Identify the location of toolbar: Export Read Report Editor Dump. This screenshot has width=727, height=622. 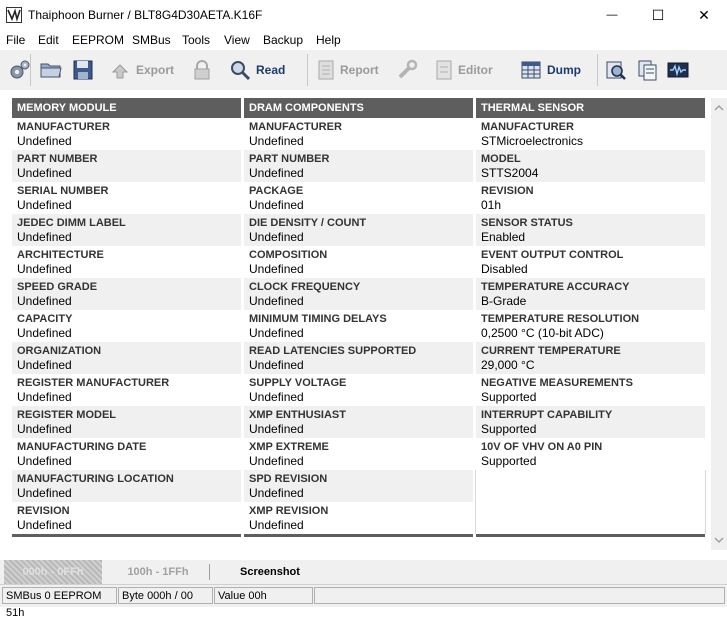
(363, 70).